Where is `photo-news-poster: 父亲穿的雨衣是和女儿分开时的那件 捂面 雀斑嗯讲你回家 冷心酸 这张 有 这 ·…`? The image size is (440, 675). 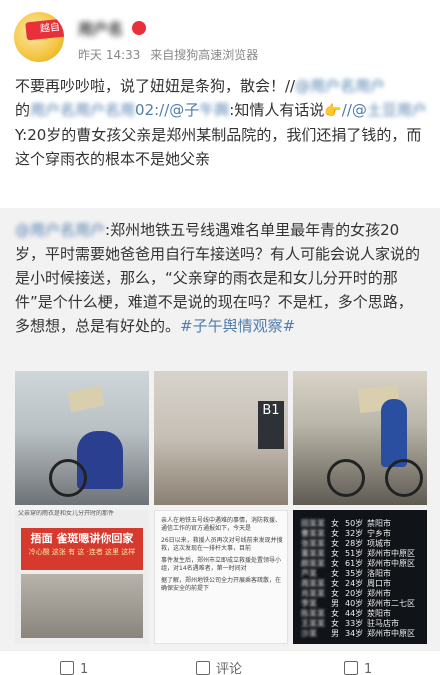 photo-news-poster: 父亲穿的雨衣是和女儿分开时的那件 捂面 雀斑嗯讲你回家 冷心酸 这张 有 这 ·… is located at coordinates (82, 577).